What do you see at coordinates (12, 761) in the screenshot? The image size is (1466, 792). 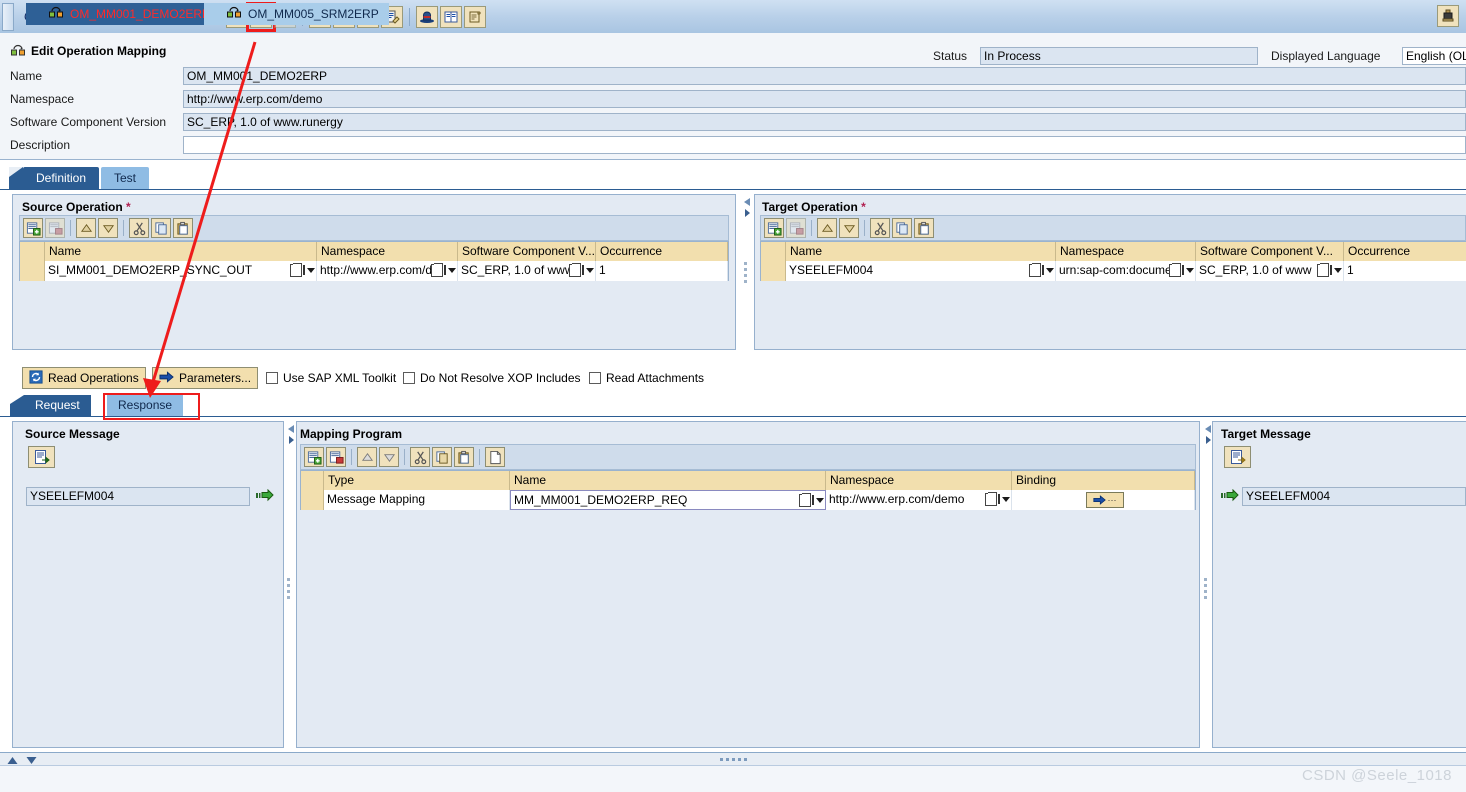 I see `scroll-up-icon` at bounding box center [12, 761].